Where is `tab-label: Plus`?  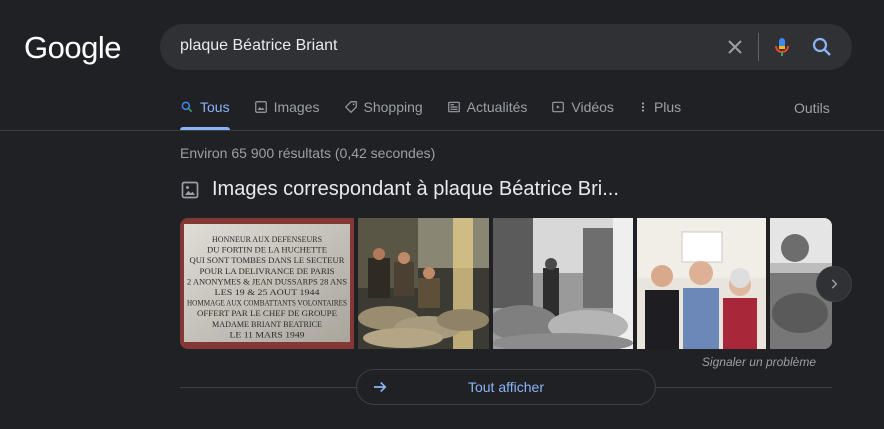
tab-label: Plus is located at coordinates (667, 107).